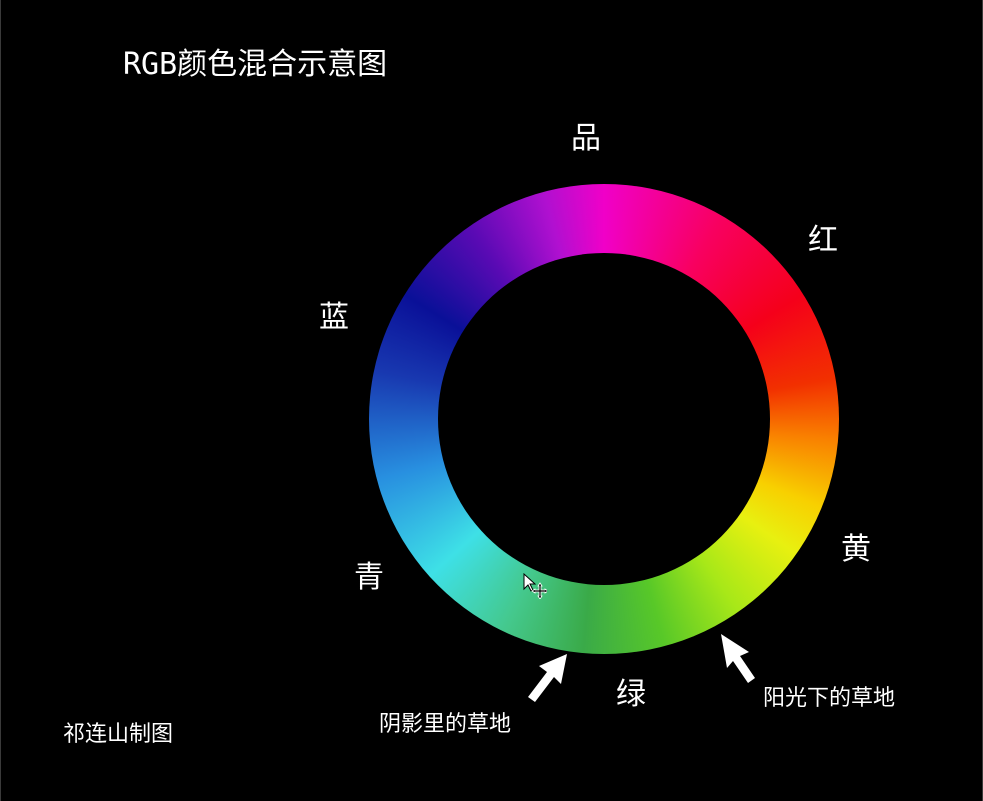 The width and height of the screenshot is (983, 801). Describe the element at coordinates (586, 138) in the screenshot. I see `label-magenta: 品` at that location.